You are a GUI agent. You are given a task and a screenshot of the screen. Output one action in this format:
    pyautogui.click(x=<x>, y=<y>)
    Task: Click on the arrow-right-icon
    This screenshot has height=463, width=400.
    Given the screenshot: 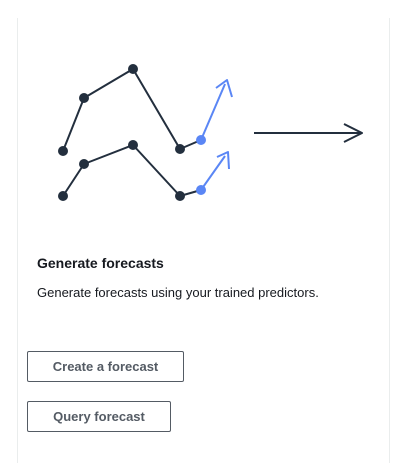 What is the action you would take?
    pyautogui.click(x=308, y=133)
    